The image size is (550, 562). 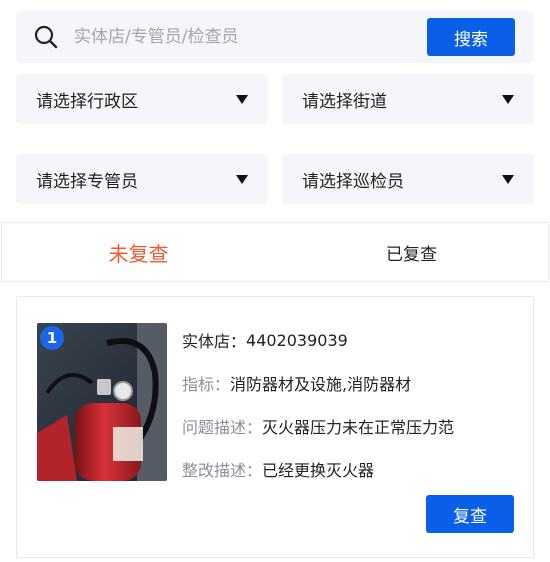 What do you see at coordinates (138, 252) in the screenshot?
I see `tab-unreviewed: 未复查` at bounding box center [138, 252].